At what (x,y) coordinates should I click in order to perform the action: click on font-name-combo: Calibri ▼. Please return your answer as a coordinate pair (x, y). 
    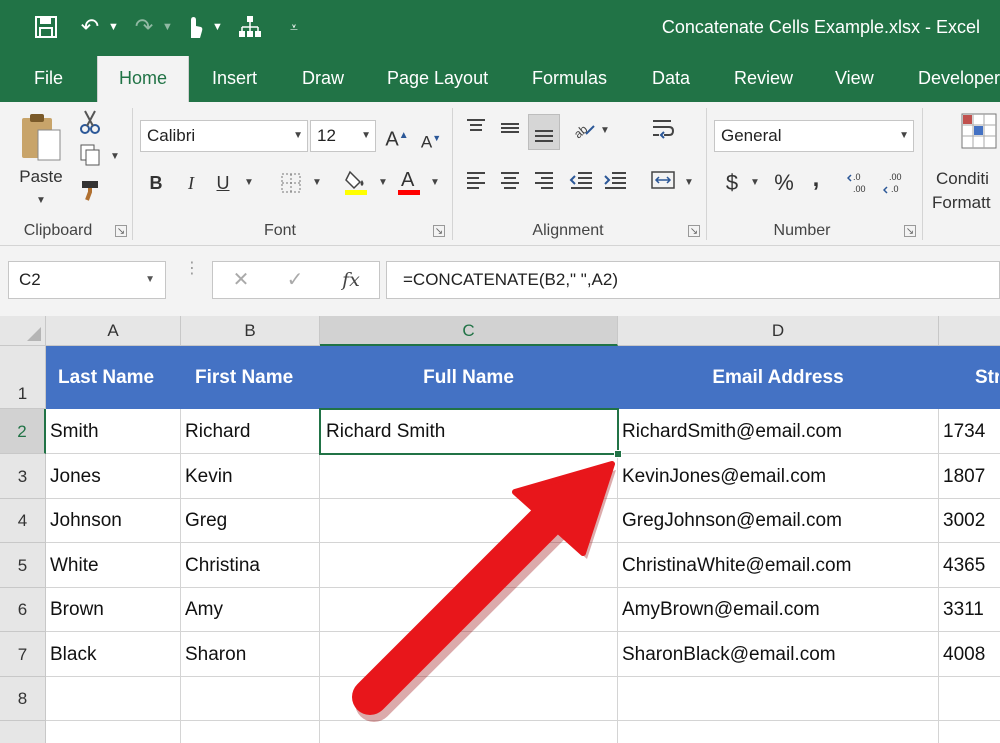
    Looking at the image, I should click on (224, 136).